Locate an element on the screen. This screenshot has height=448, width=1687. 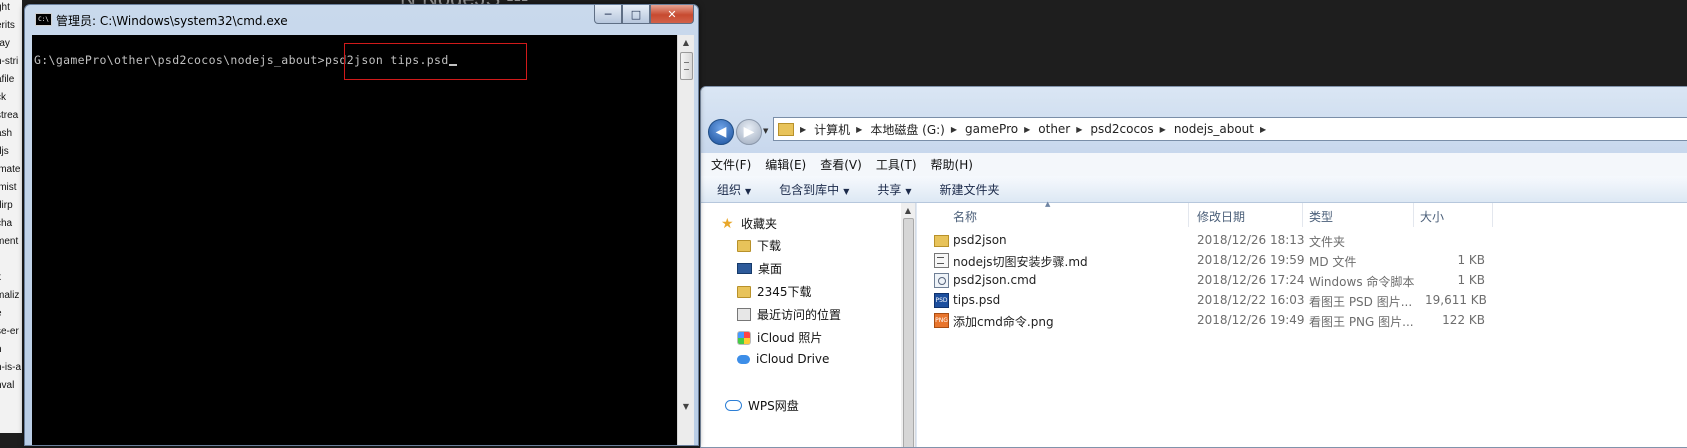
bg-sidebar-item: nval is located at coordinates (7, 385).